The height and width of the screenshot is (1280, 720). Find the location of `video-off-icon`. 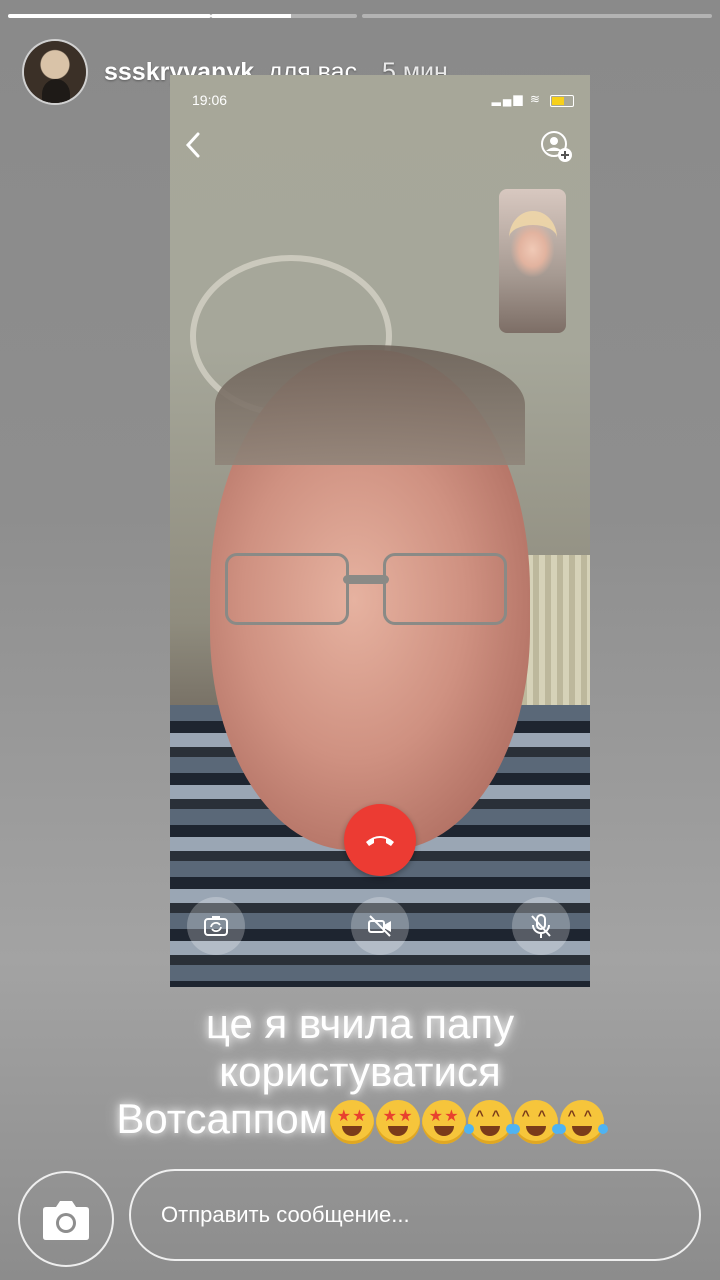

video-off-icon is located at coordinates (379, 926).